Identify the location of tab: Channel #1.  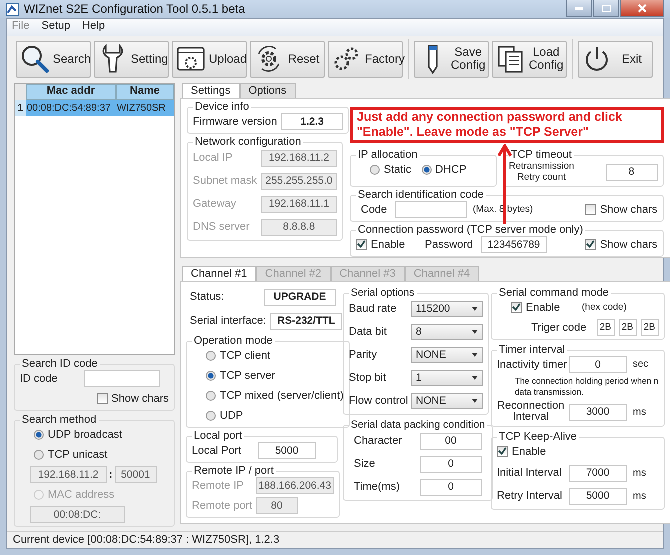
(219, 273).